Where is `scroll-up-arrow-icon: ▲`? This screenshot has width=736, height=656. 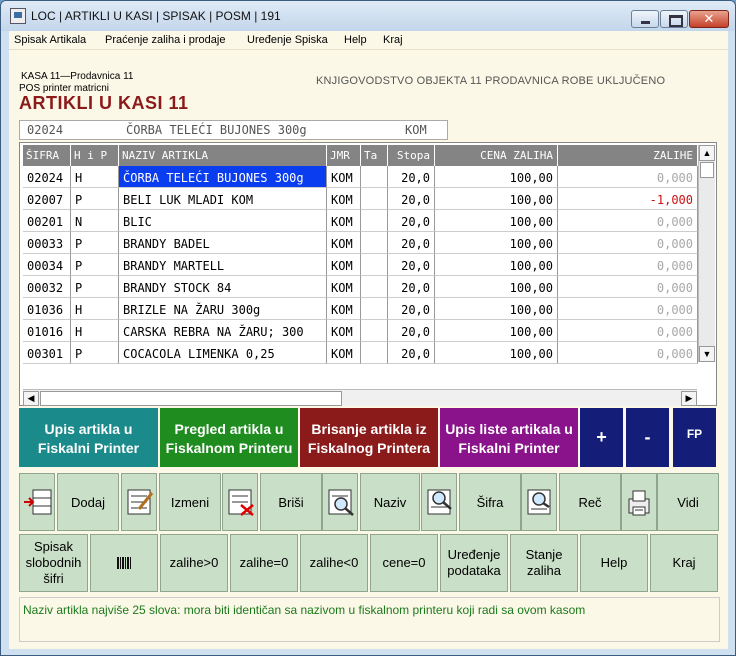 scroll-up-arrow-icon: ▲ is located at coordinates (707, 153).